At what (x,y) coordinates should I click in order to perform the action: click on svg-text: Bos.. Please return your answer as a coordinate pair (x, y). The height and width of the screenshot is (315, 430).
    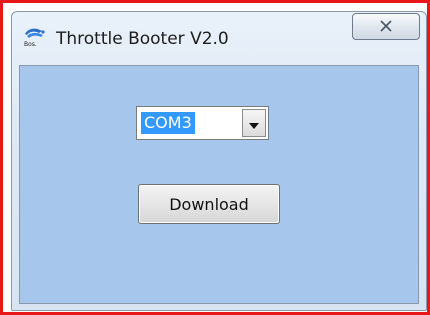
    Looking at the image, I should click on (30, 44).